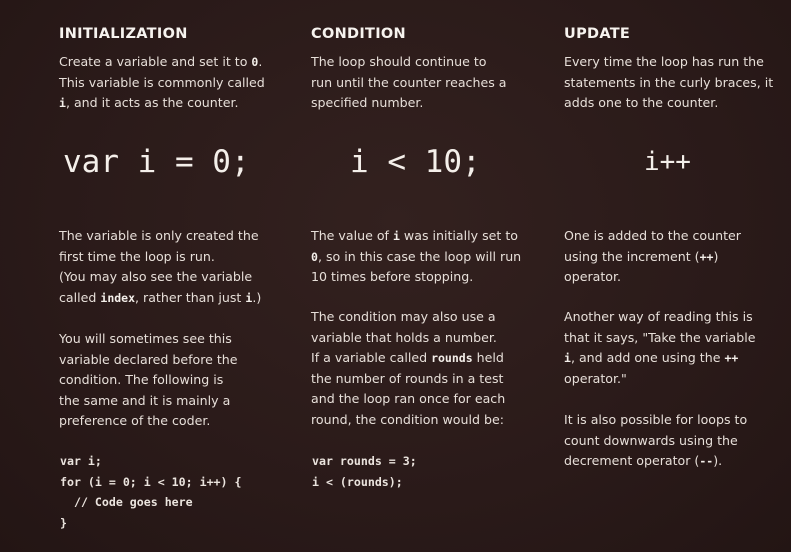 The image size is (791, 552). I want to click on text-run: and the loop ran once for each, so click(408, 398).